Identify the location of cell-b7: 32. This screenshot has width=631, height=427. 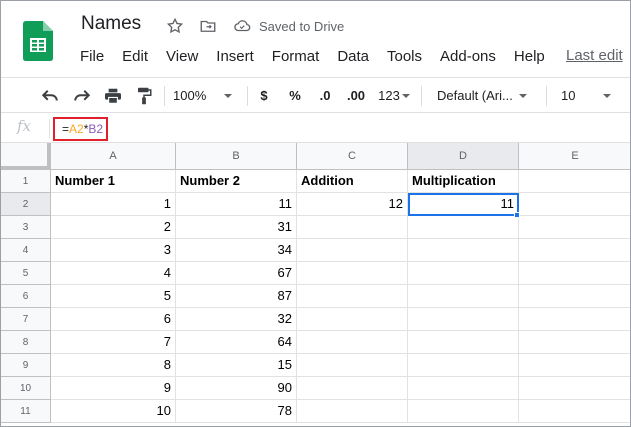
(236, 319).